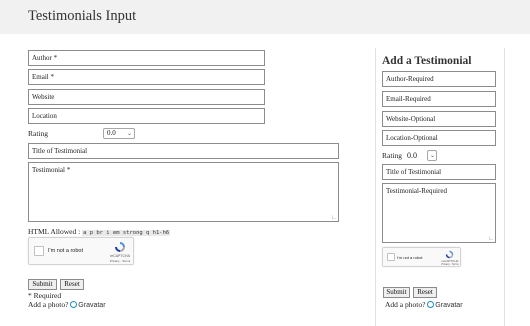 This screenshot has width=530, height=326. Describe the element at coordinates (146, 116) in the screenshot. I see `location-input` at that location.